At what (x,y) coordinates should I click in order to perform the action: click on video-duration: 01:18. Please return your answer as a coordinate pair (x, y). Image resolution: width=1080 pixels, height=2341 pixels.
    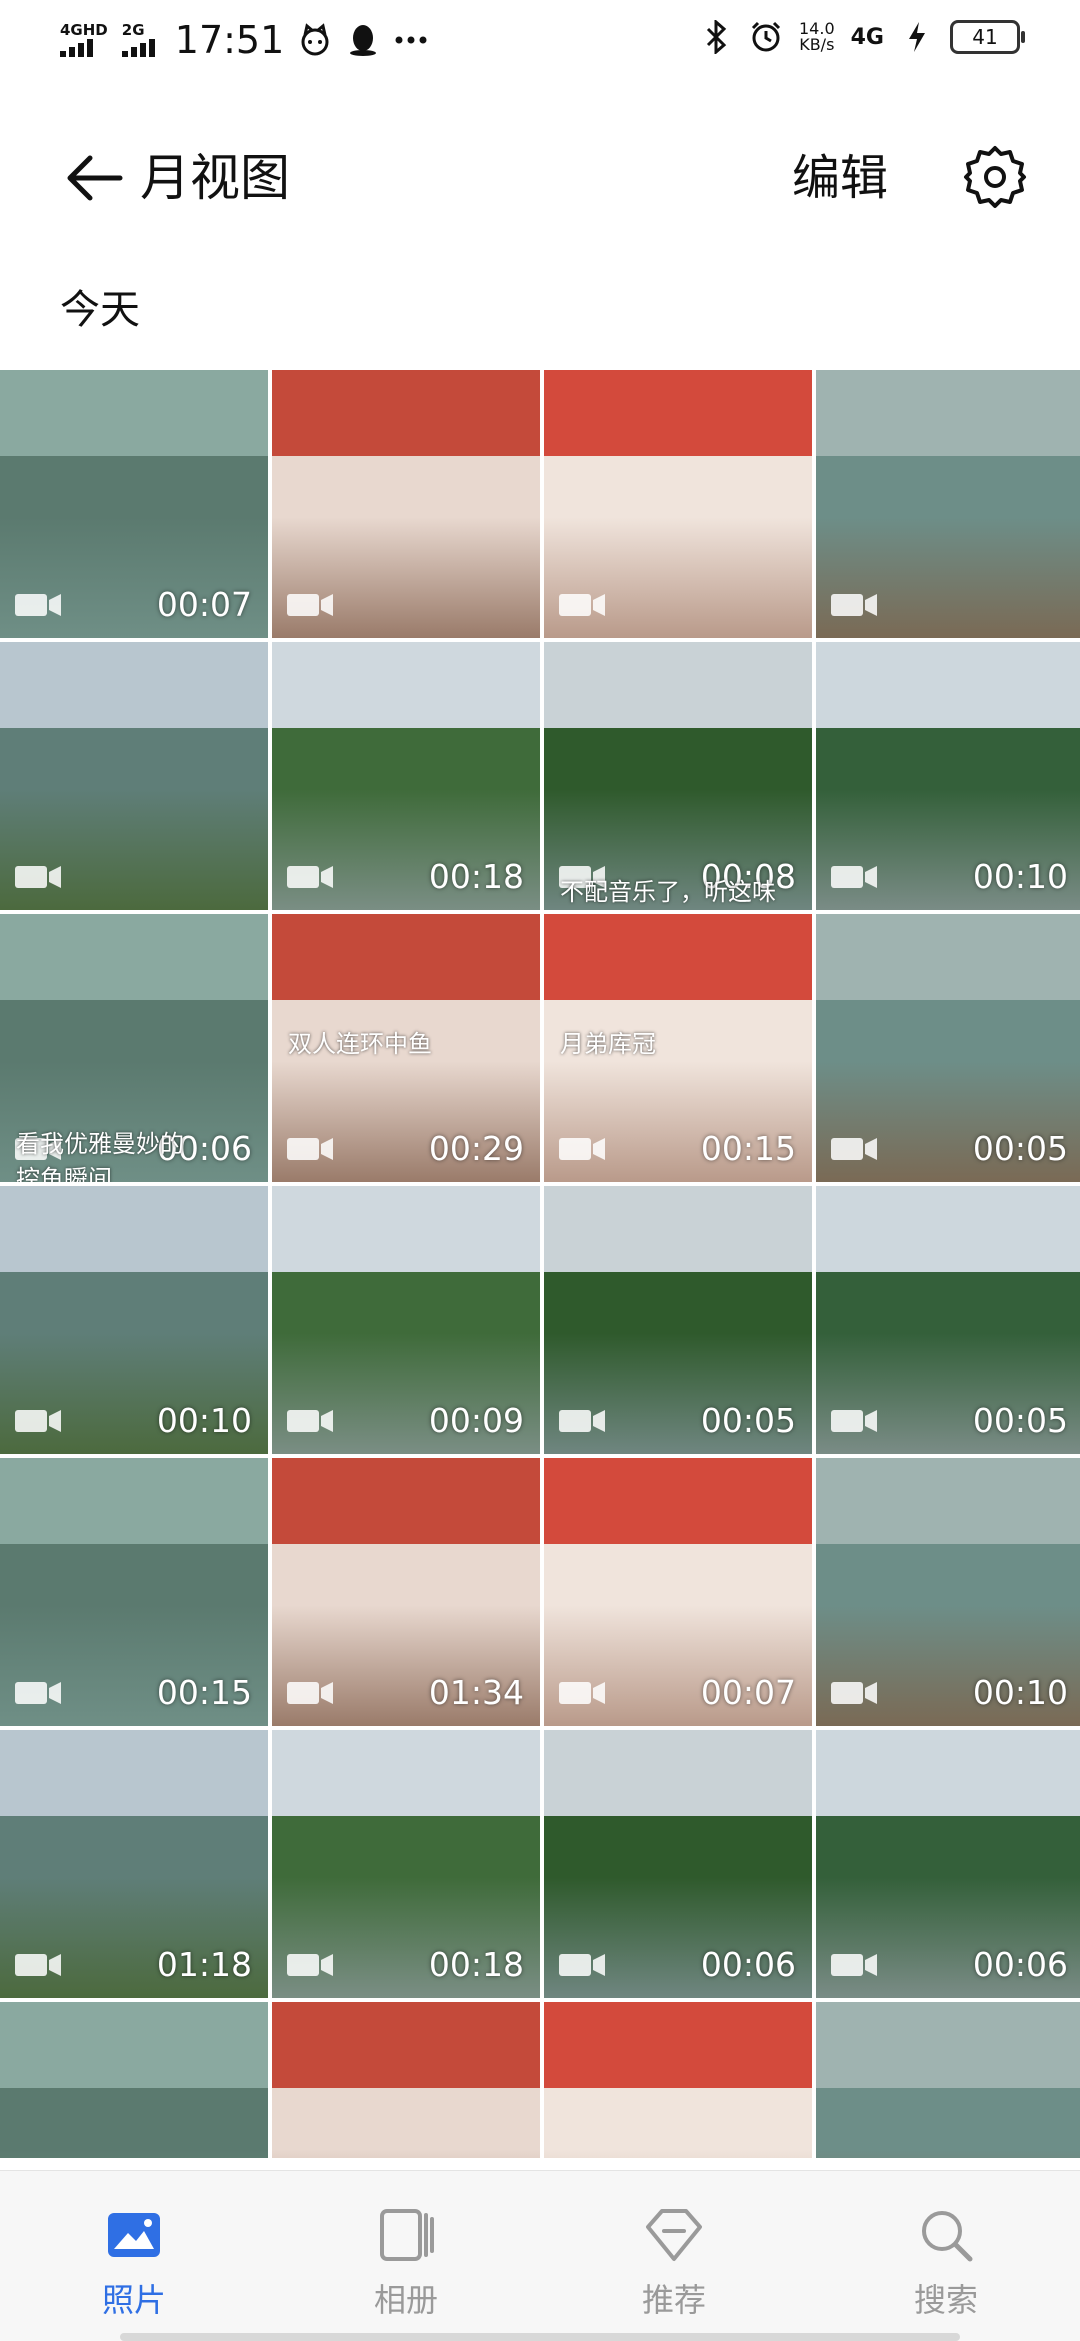
    Looking at the image, I should click on (204, 1964).